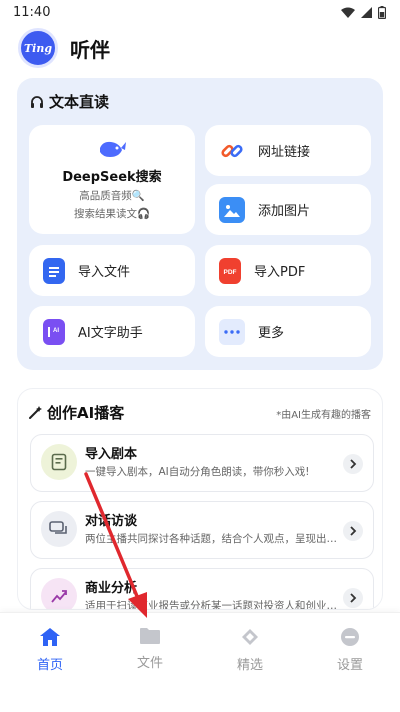  I want to click on signal-icon, so click(366, 12).